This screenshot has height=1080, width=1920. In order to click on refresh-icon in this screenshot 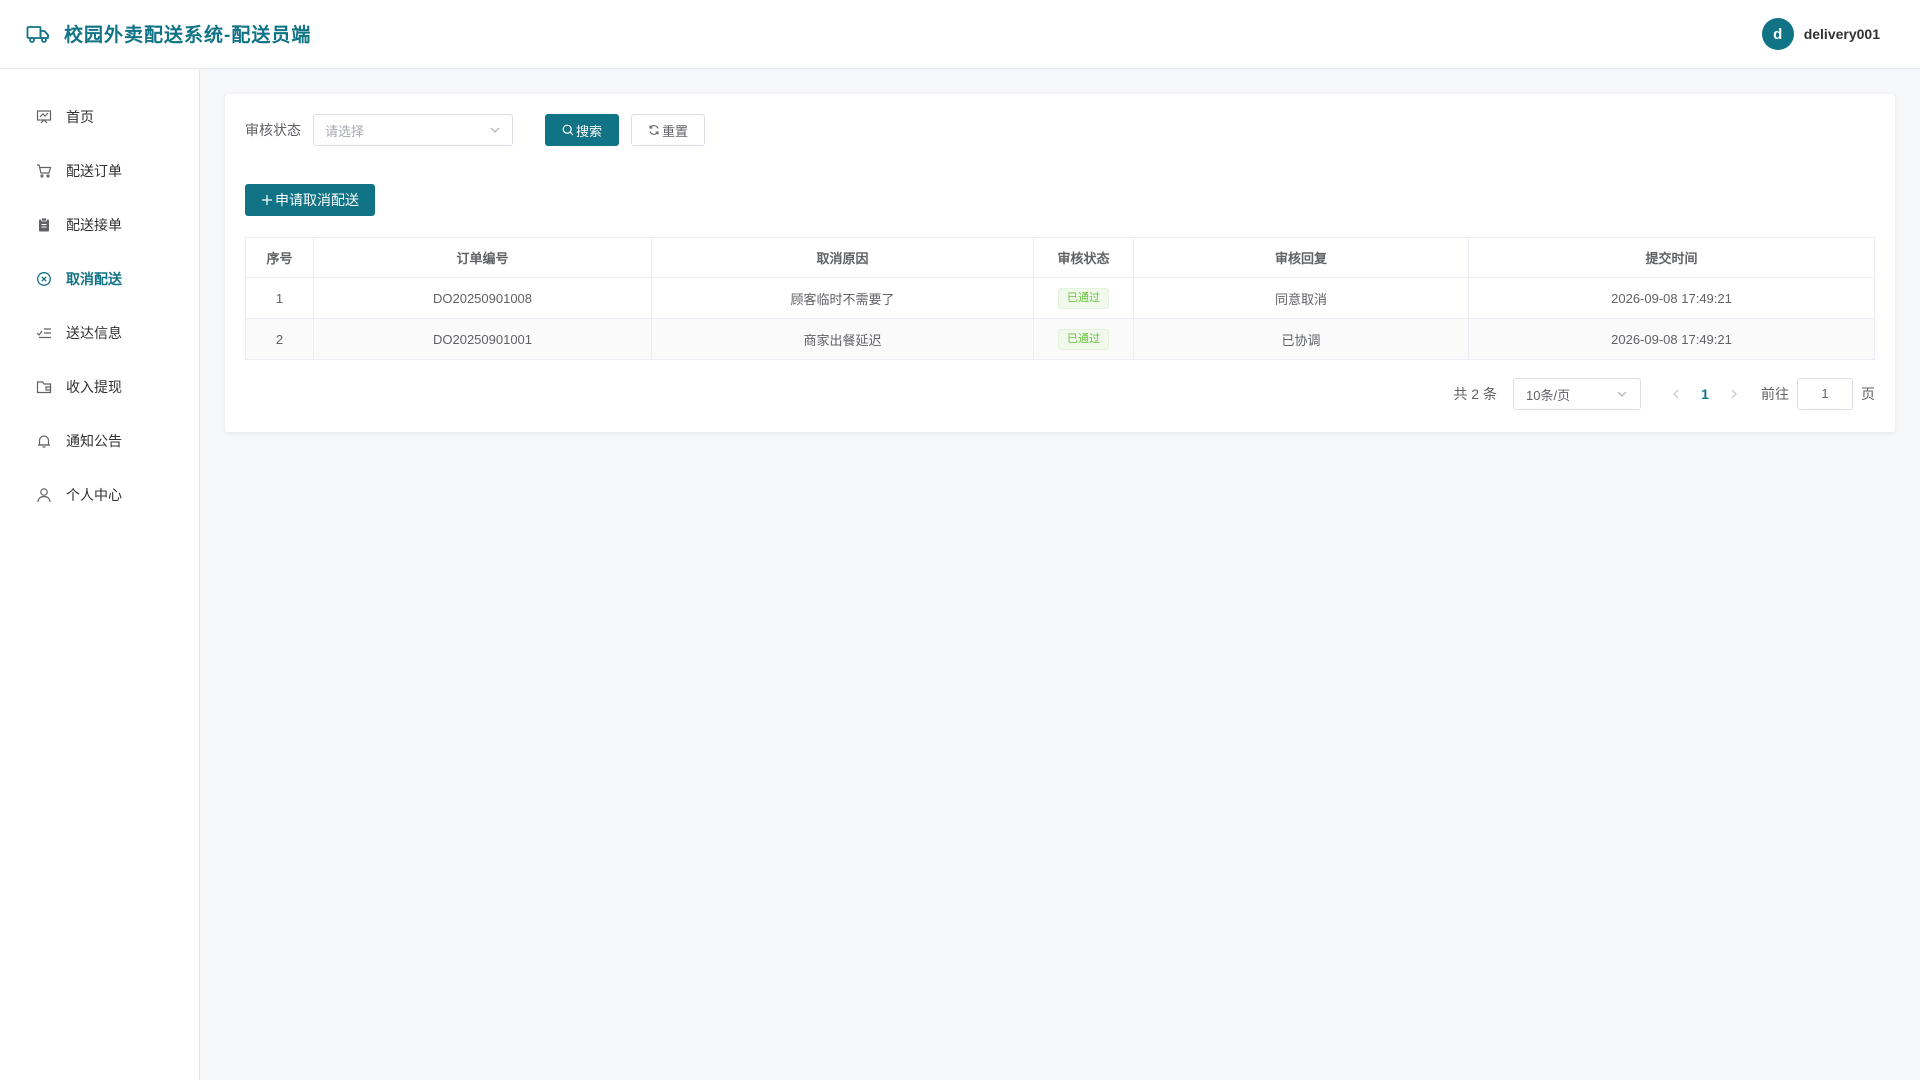, I will do `click(654, 130)`.